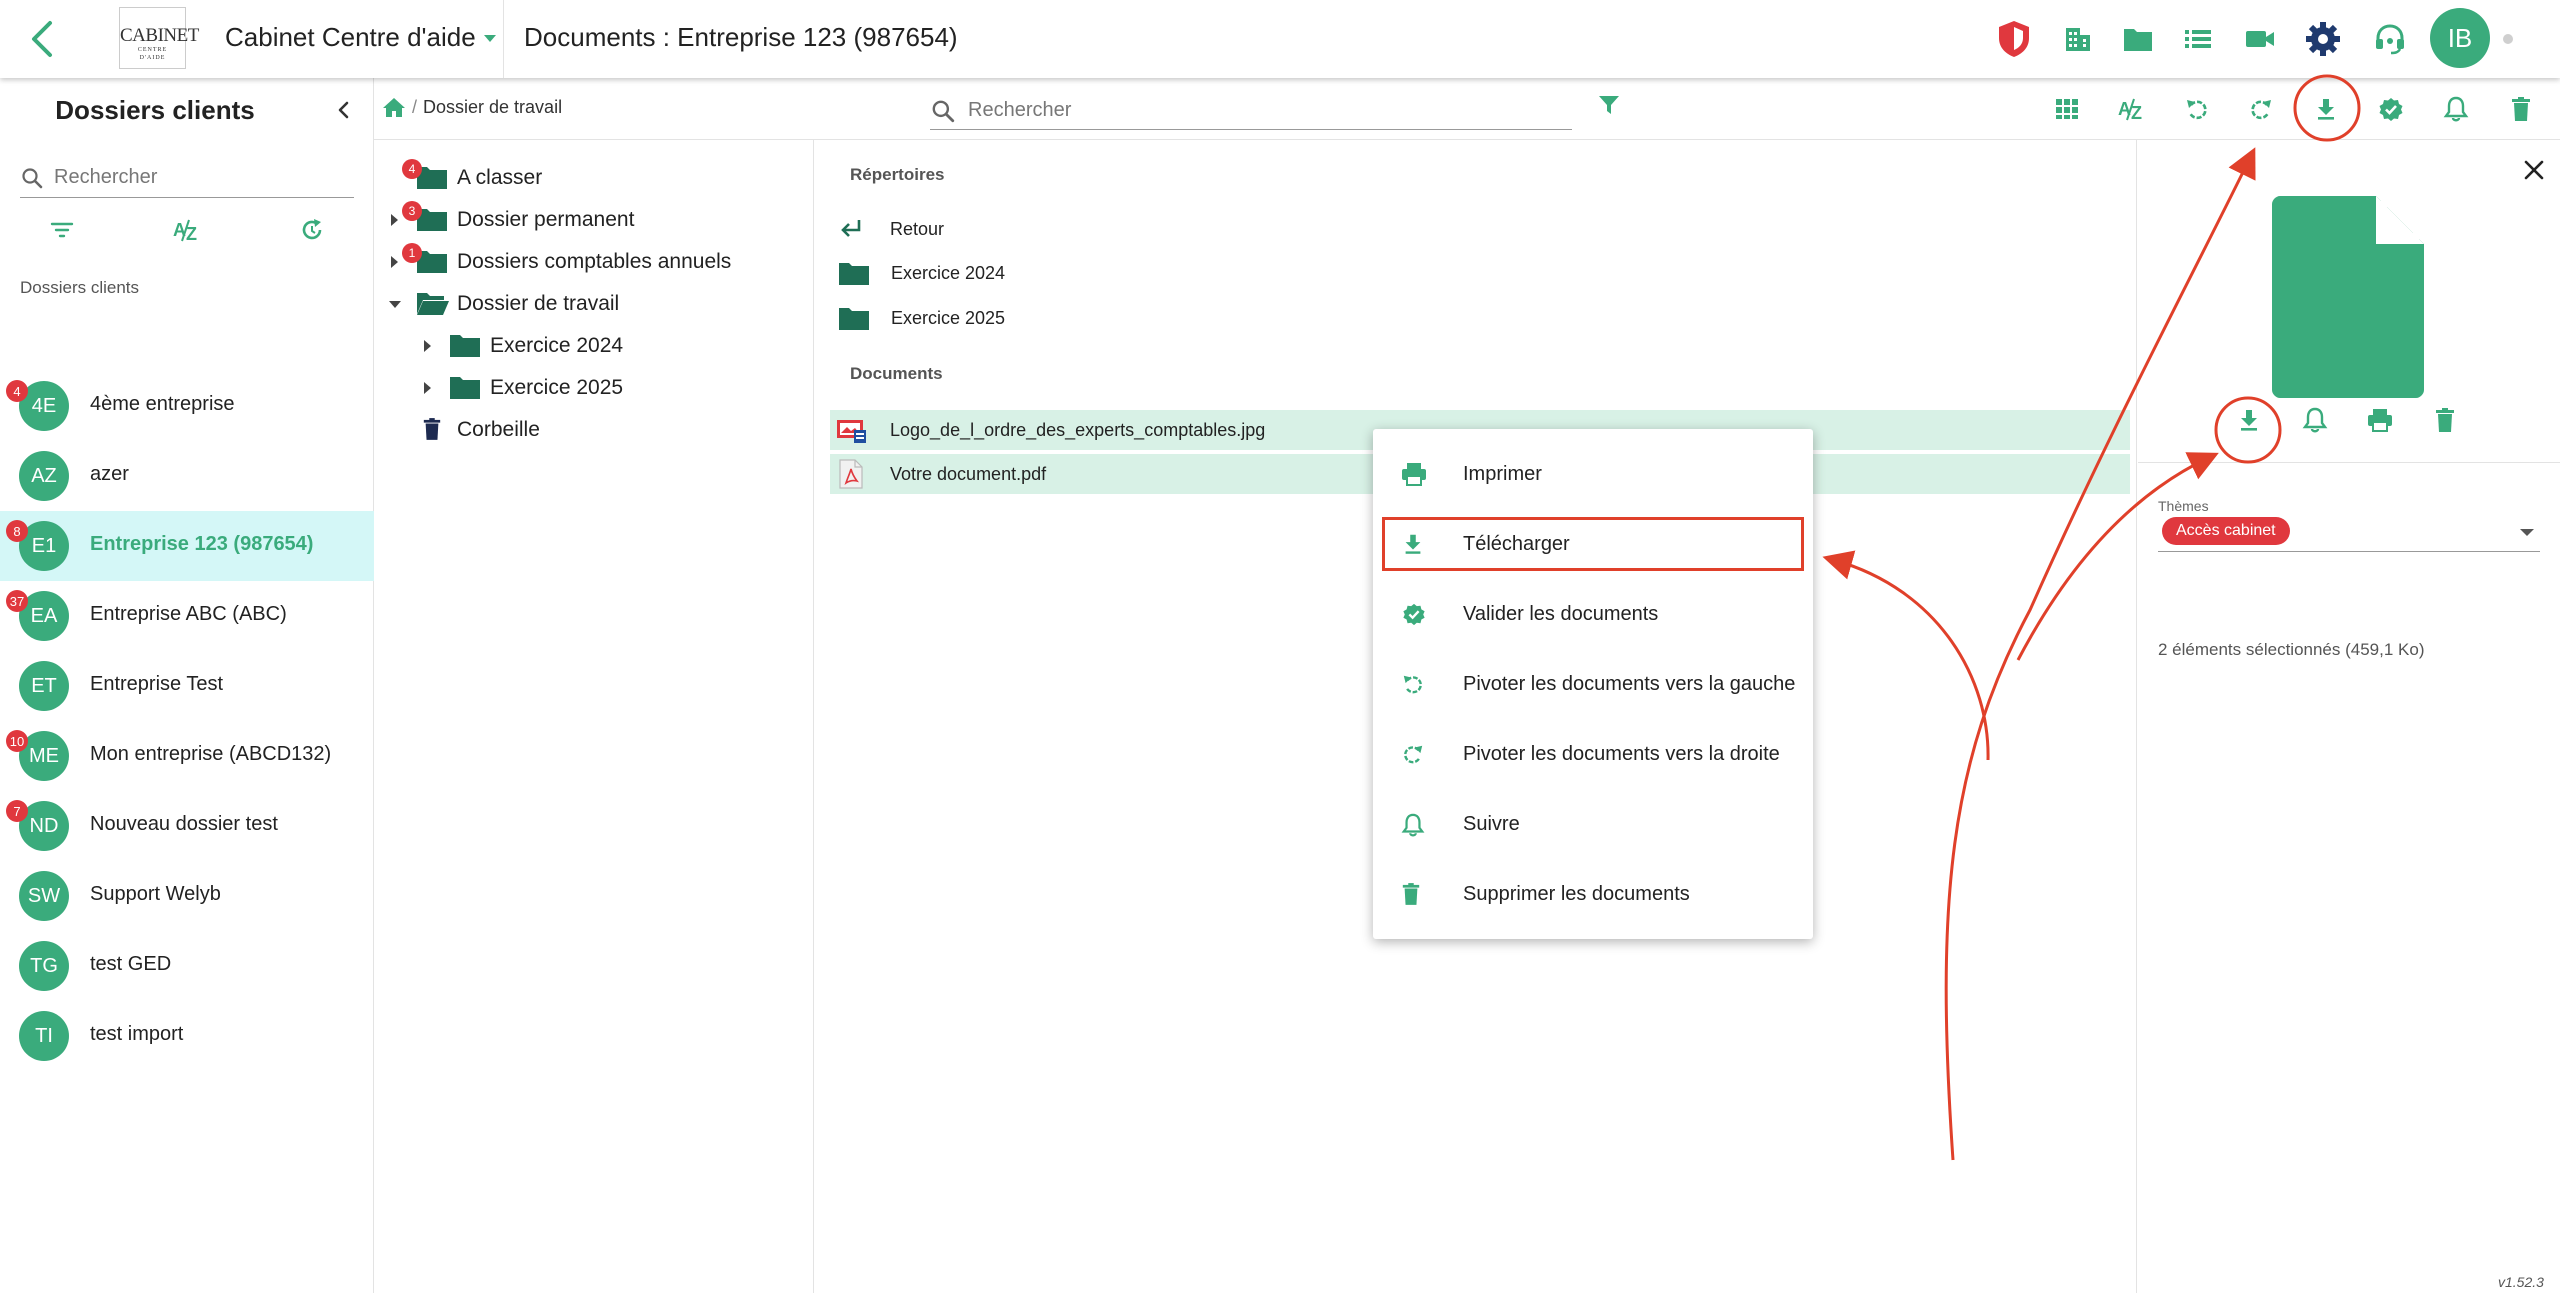 This screenshot has height=1293, width=2560. Describe the element at coordinates (312, 230) in the screenshot. I see `refresh-history-icon` at that location.